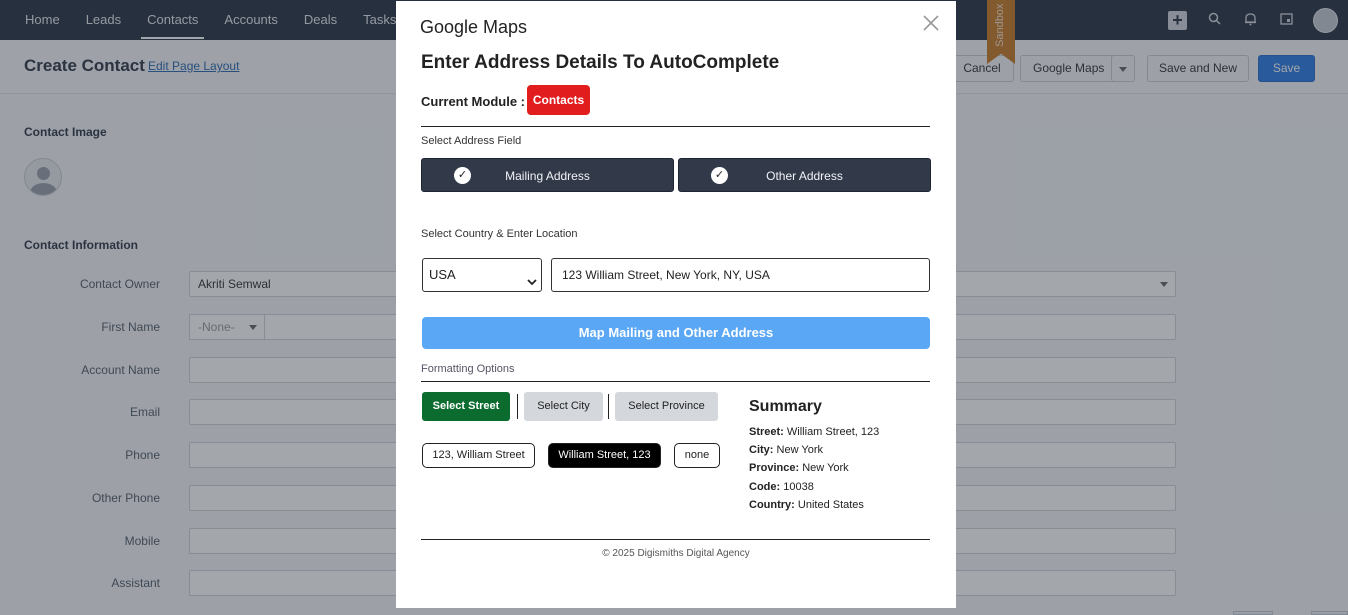 This screenshot has height=615, width=1348. What do you see at coordinates (799, 450) in the screenshot?
I see `summary-city-value: New York` at bounding box center [799, 450].